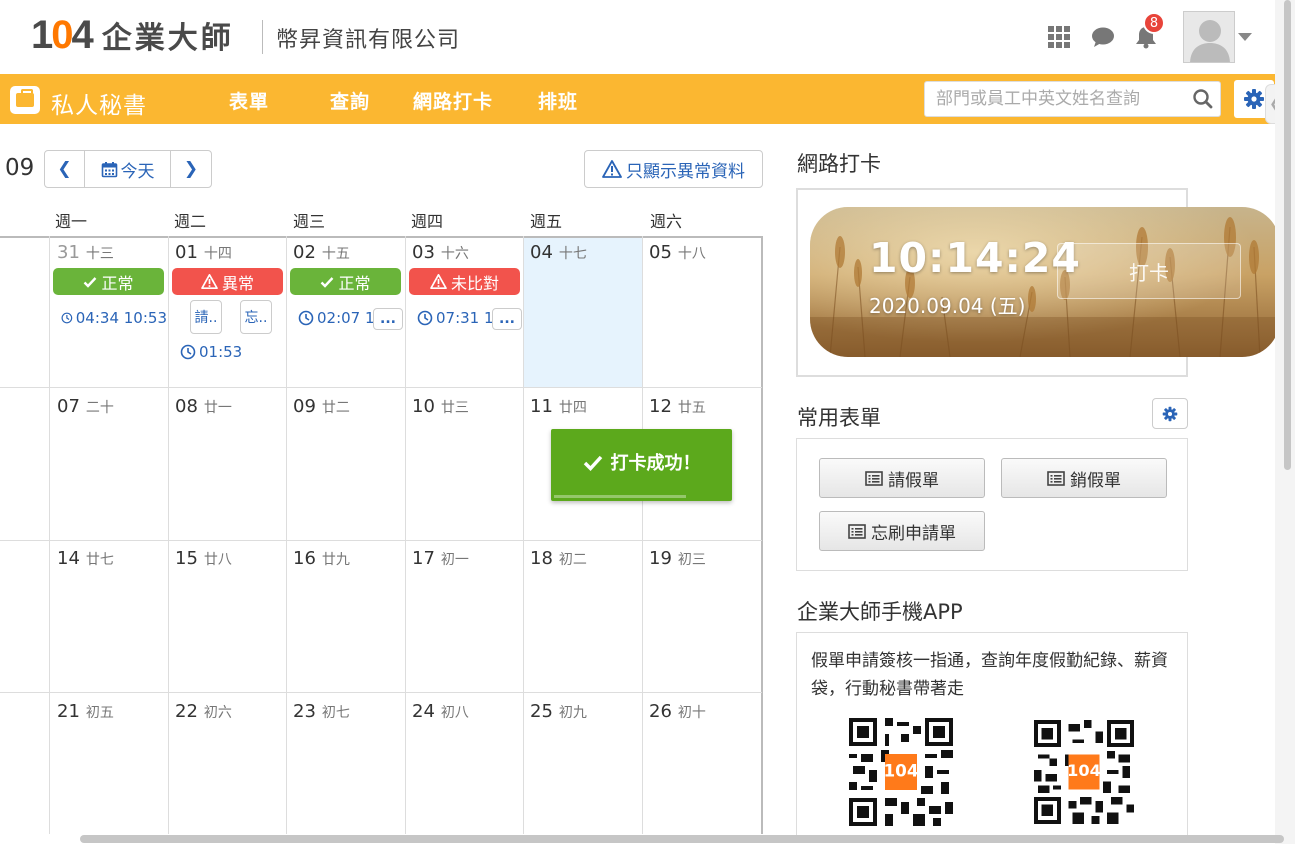  Describe the element at coordinates (85, 252) in the screenshot. I see `day-cell: 31 十三` at that location.